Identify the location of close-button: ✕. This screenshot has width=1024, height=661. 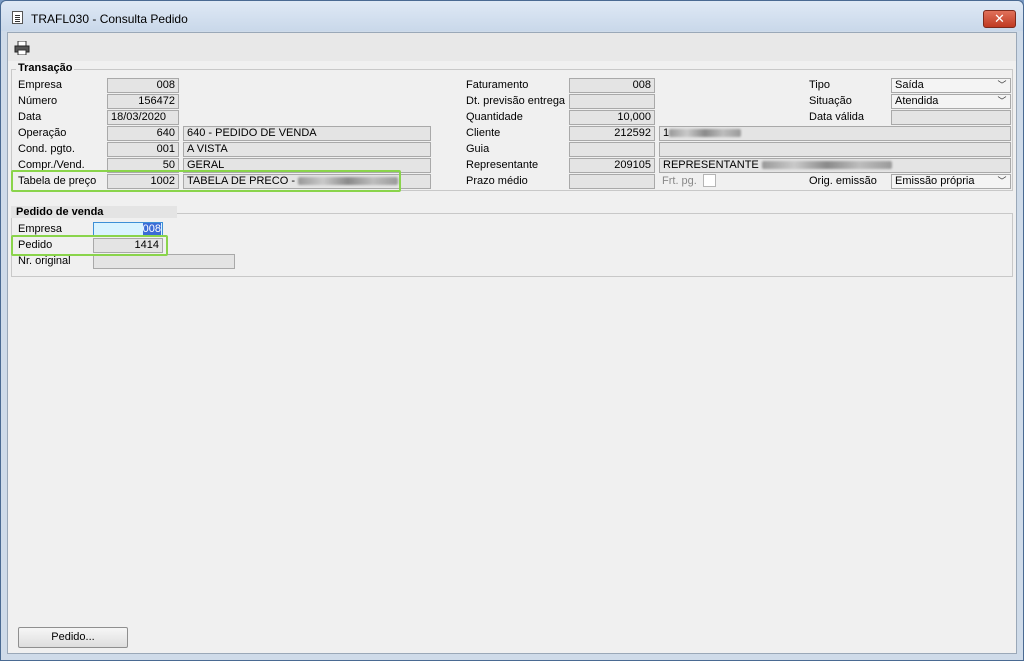
(999, 19).